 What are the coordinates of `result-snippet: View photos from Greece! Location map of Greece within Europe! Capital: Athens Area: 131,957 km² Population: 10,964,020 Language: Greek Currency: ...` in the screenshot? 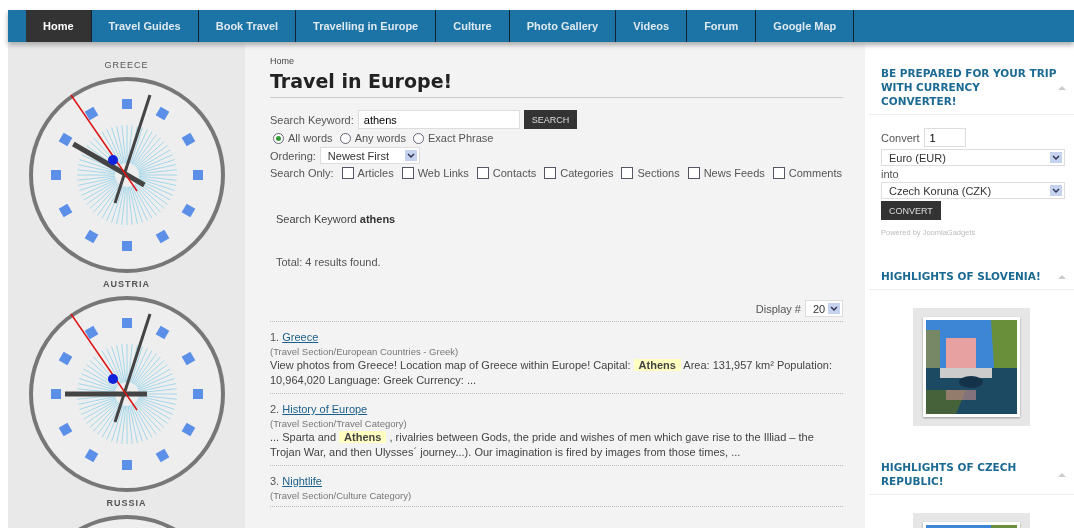 It's located at (551, 373).